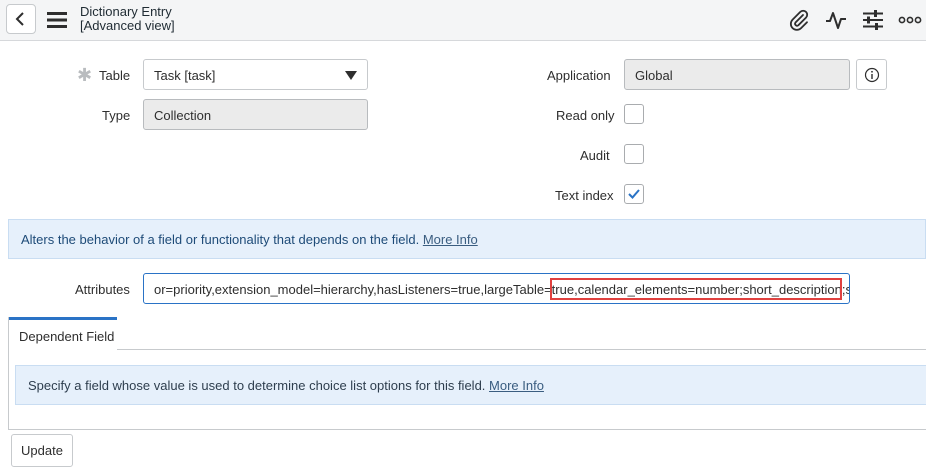  I want to click on read-only-checkbox, so click(634, 114).